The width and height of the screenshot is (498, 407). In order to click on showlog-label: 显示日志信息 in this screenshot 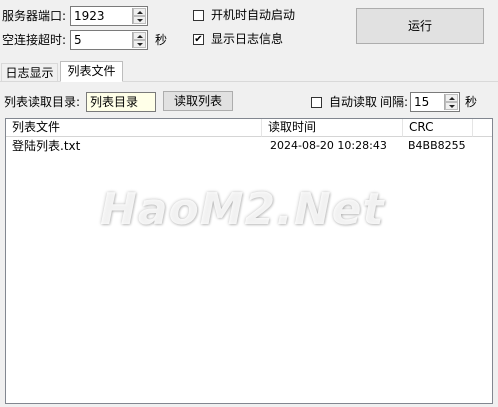, I will do `click(247, 39)`.